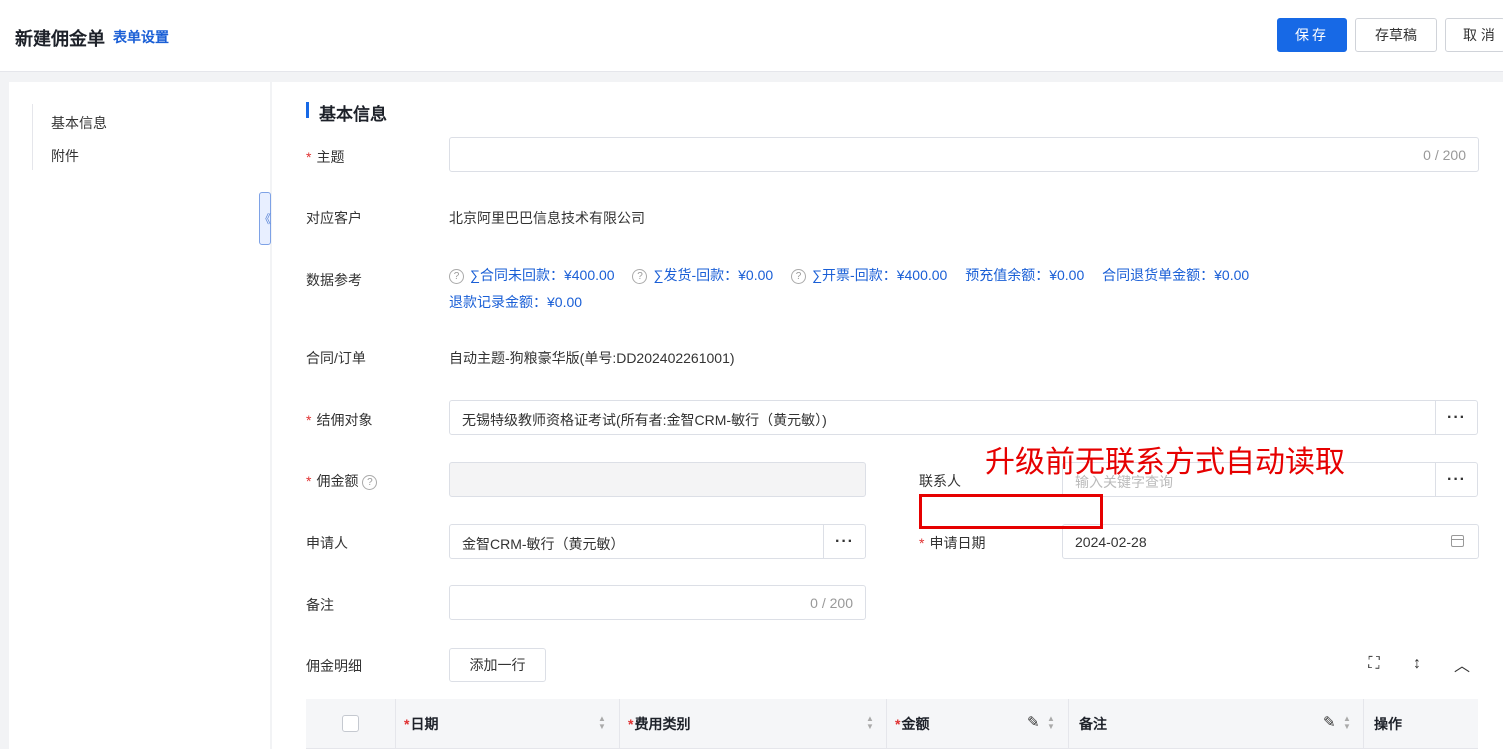  Describe the element at coordinates (831, 603) in the screenshot. I see `remark-counter: 0 / 200` at that location.